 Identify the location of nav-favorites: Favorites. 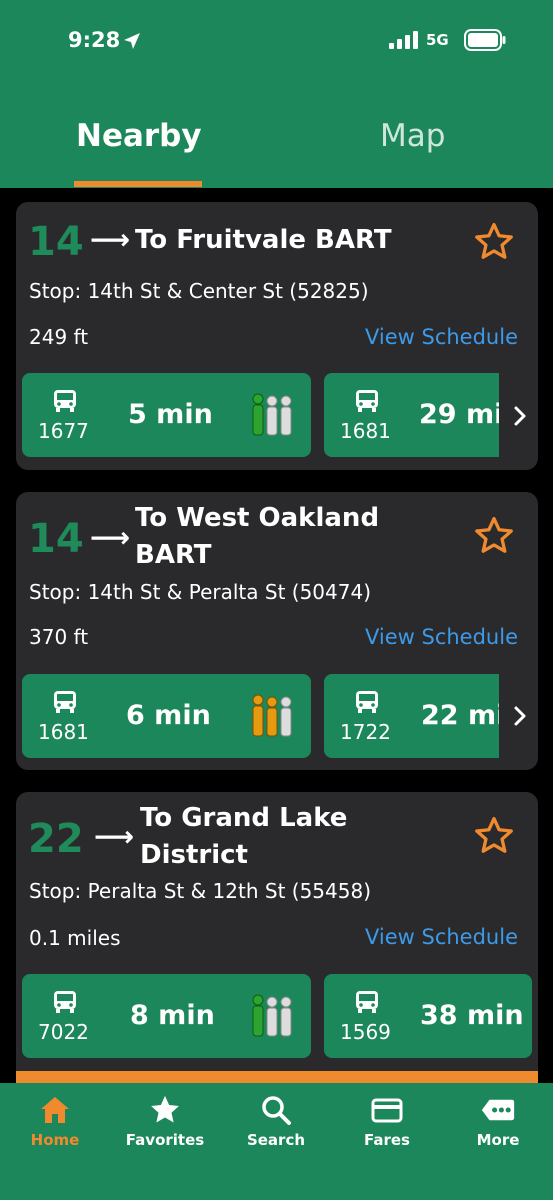
(165, 1121).